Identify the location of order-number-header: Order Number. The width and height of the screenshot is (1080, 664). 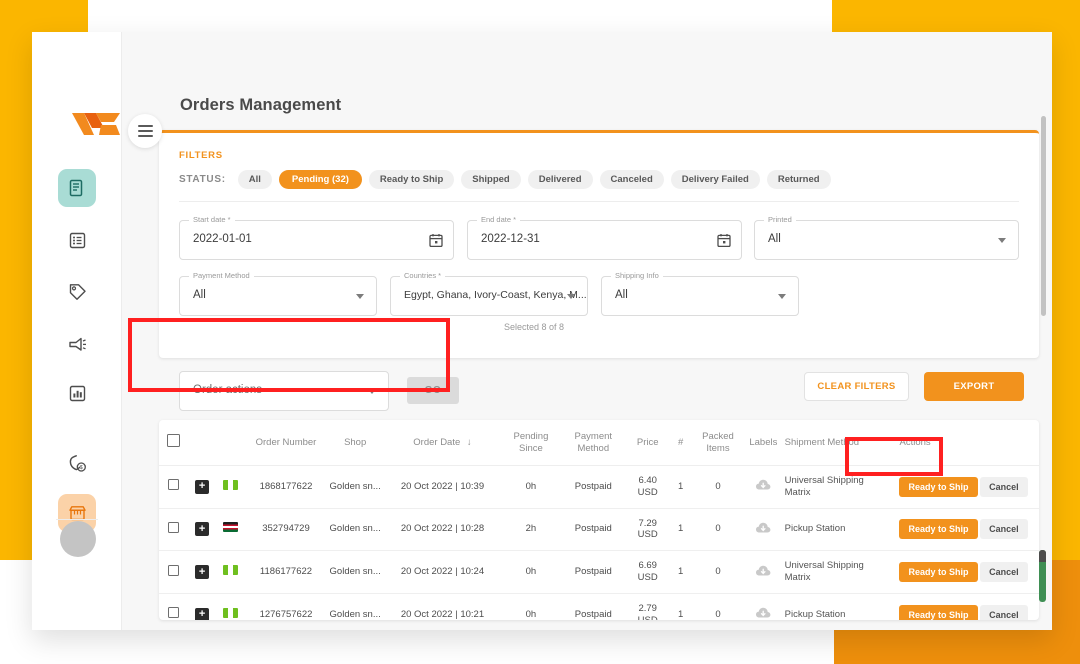
(286, 443).